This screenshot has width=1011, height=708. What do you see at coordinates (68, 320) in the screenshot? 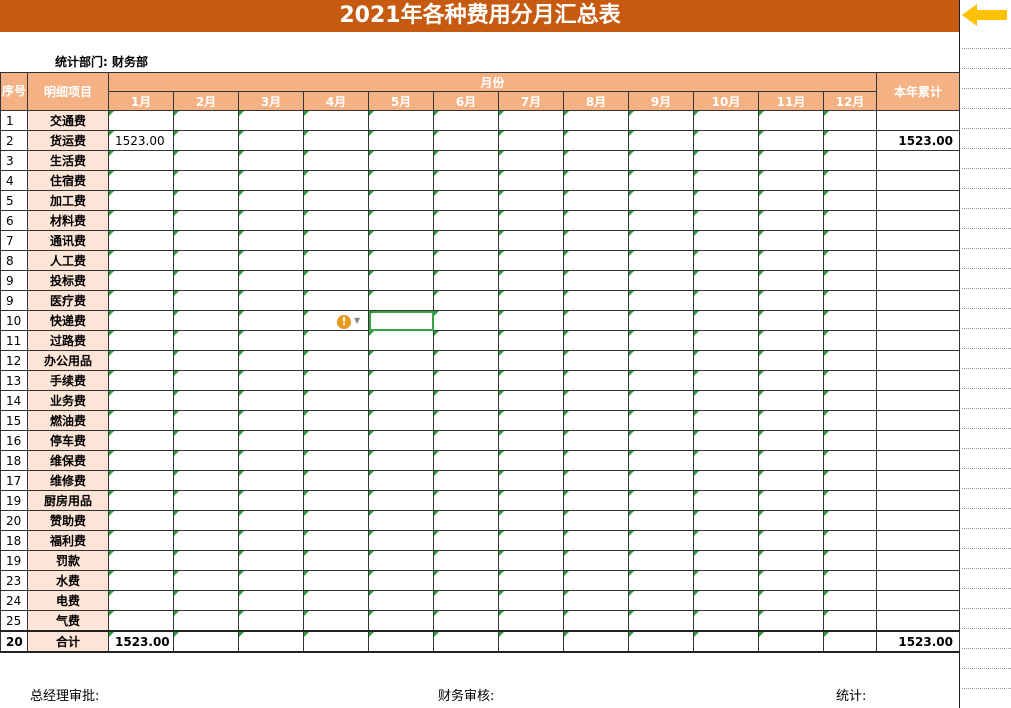
I see `row-item: 快递费` at bounding box center [68, 320].